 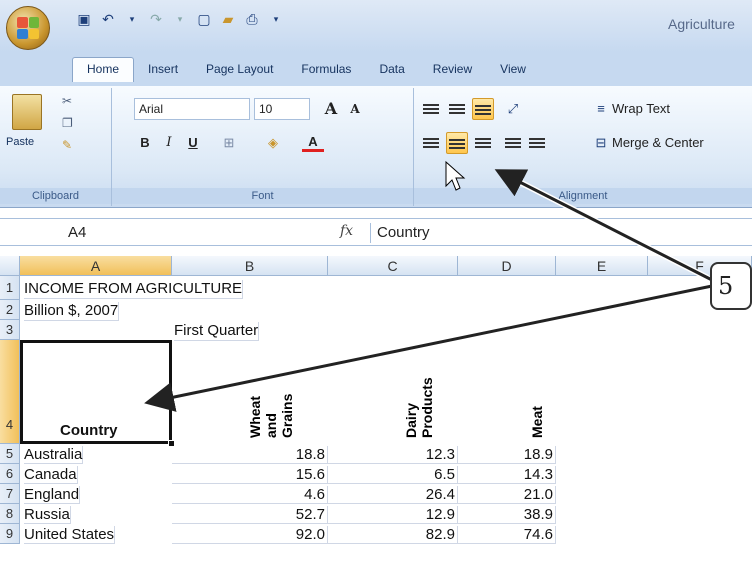 I want to click on mouse-cursor-icon, so click(x=455, y=175).